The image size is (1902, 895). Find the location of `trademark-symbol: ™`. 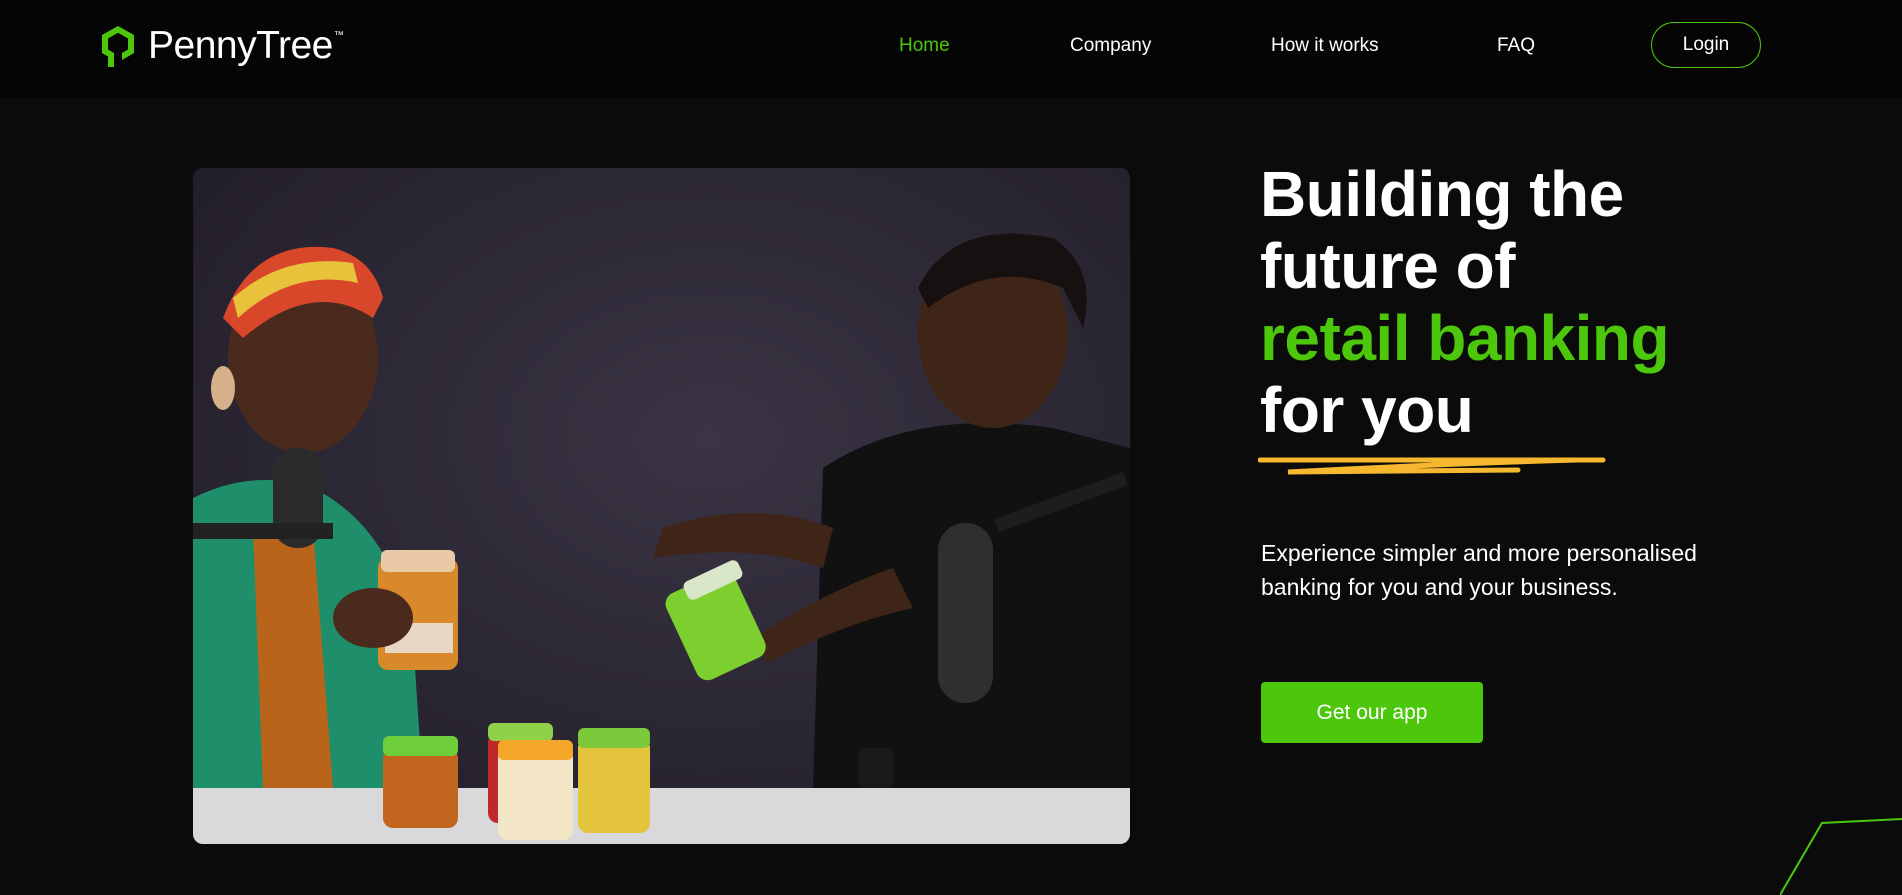

trademark-symbol: ™ is located at coordinates (338, 35).